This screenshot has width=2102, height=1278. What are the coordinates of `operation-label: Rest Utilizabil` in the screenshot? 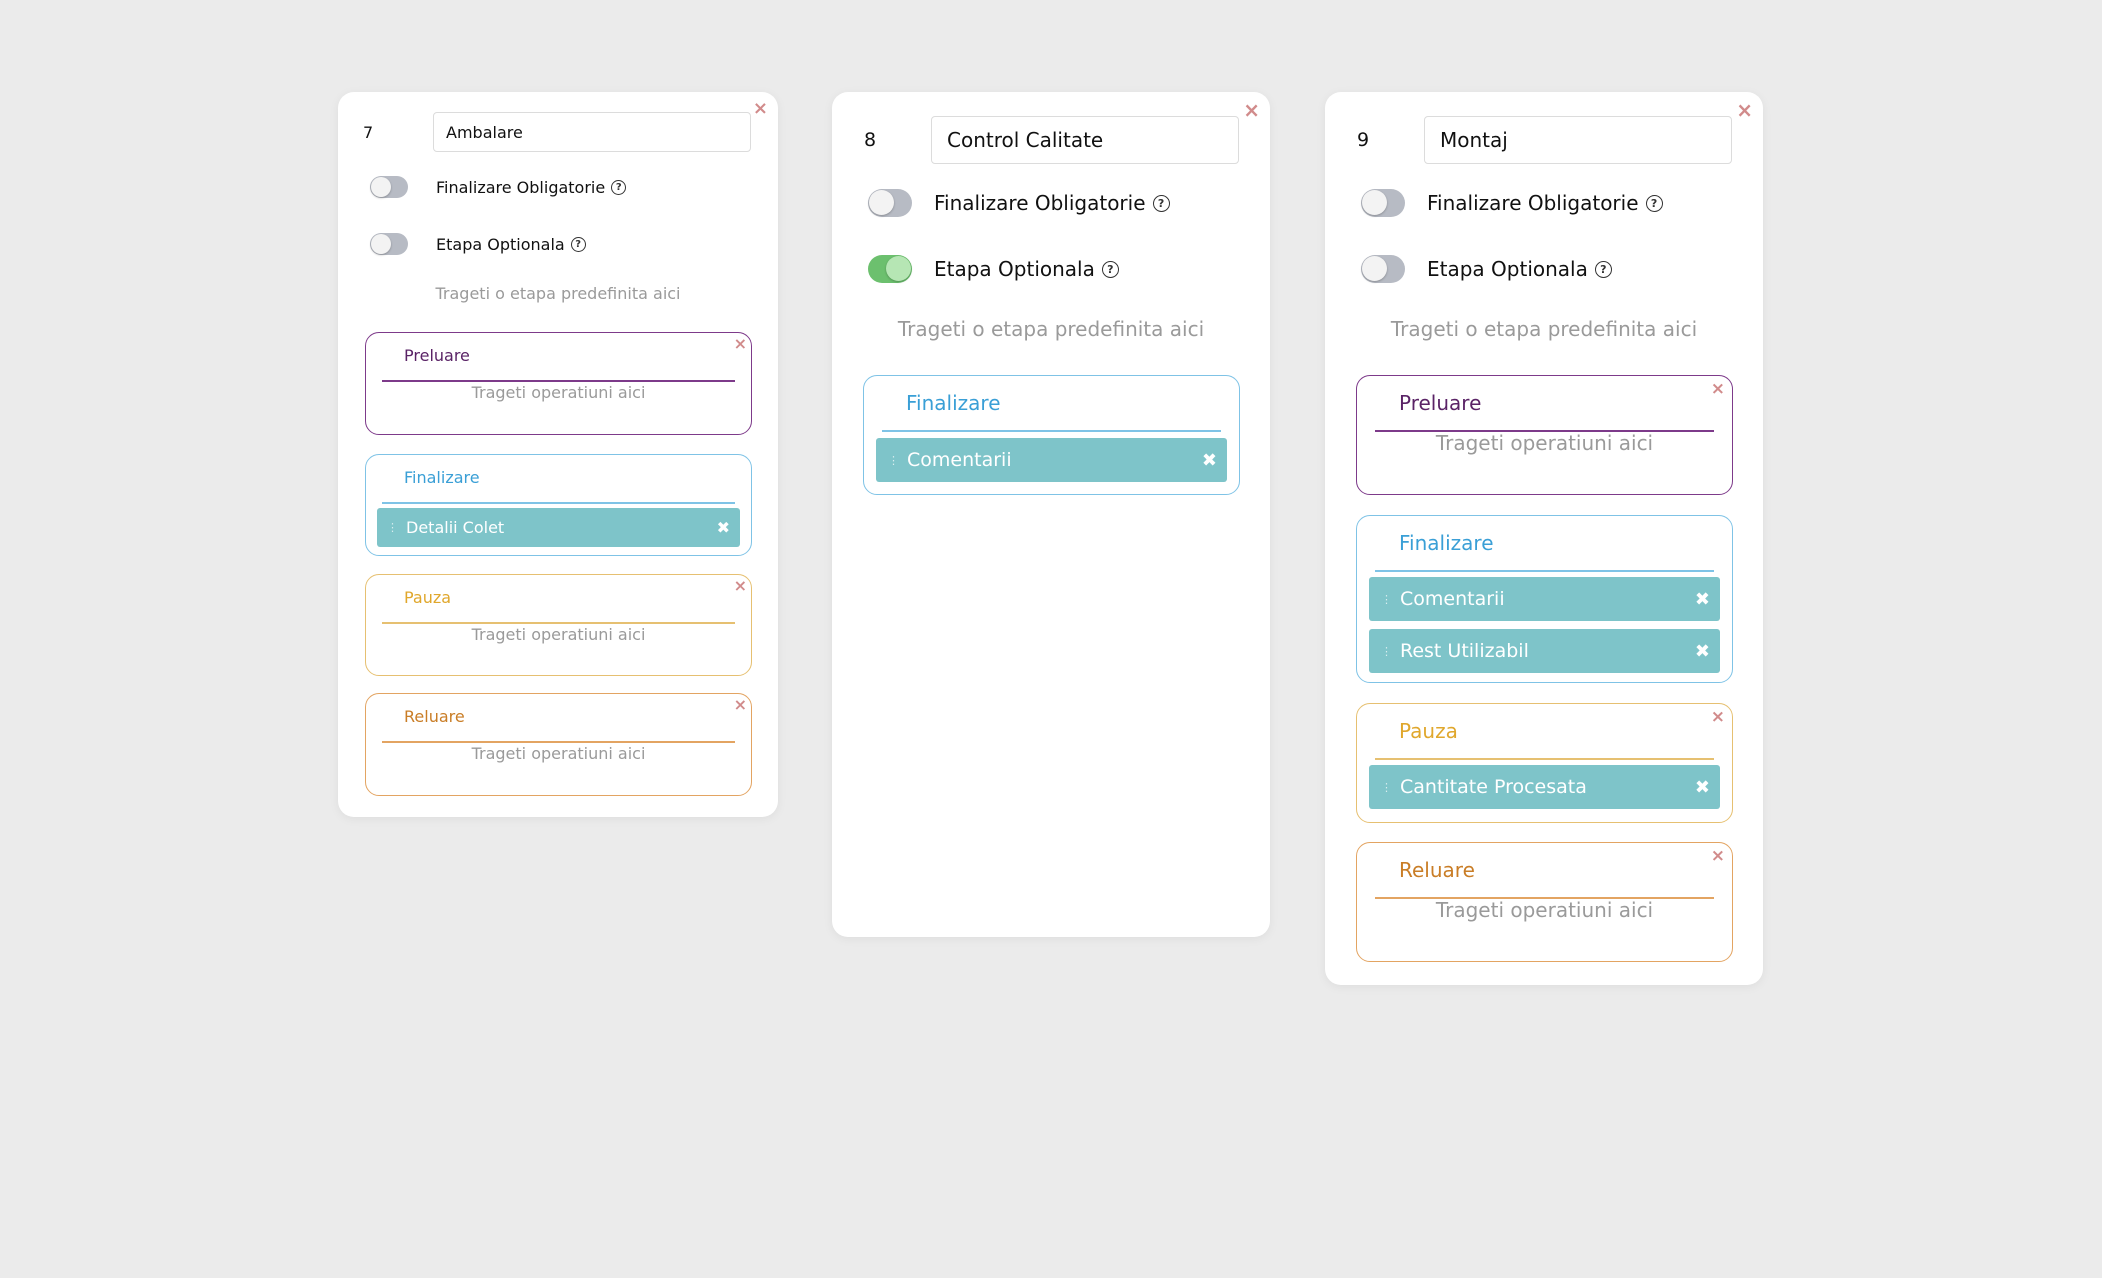 It's located at (1464, 651).